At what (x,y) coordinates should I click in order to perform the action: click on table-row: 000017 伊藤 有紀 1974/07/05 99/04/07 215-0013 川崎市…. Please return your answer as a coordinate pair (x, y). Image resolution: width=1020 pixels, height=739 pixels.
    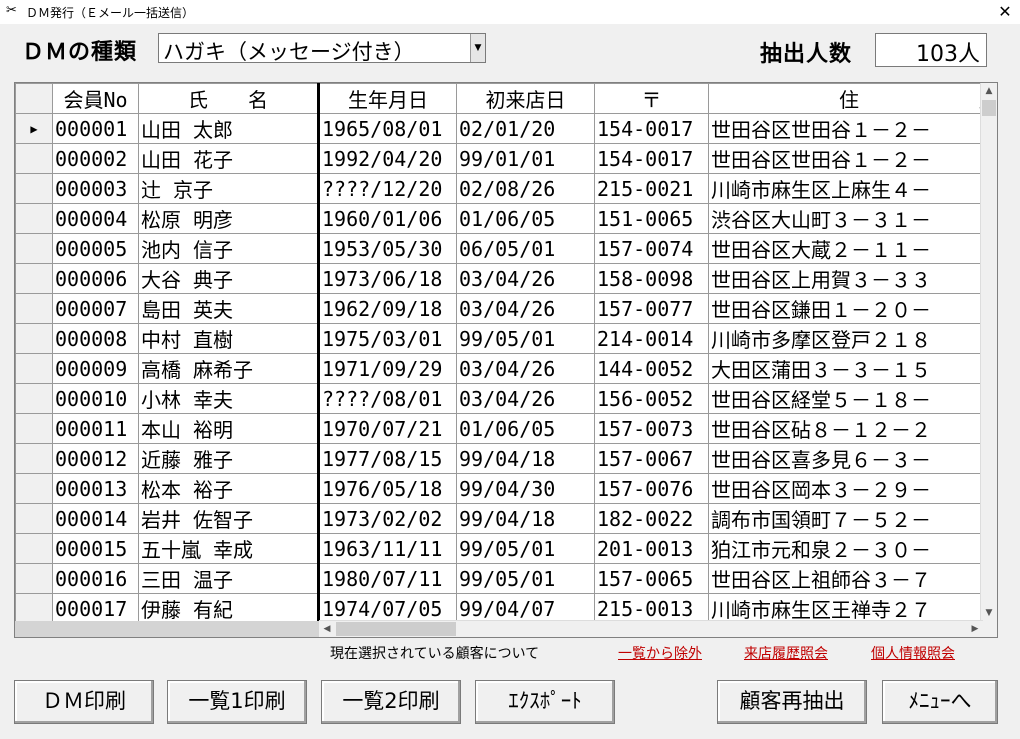
    Looking at the image, I should click on (499, 608).